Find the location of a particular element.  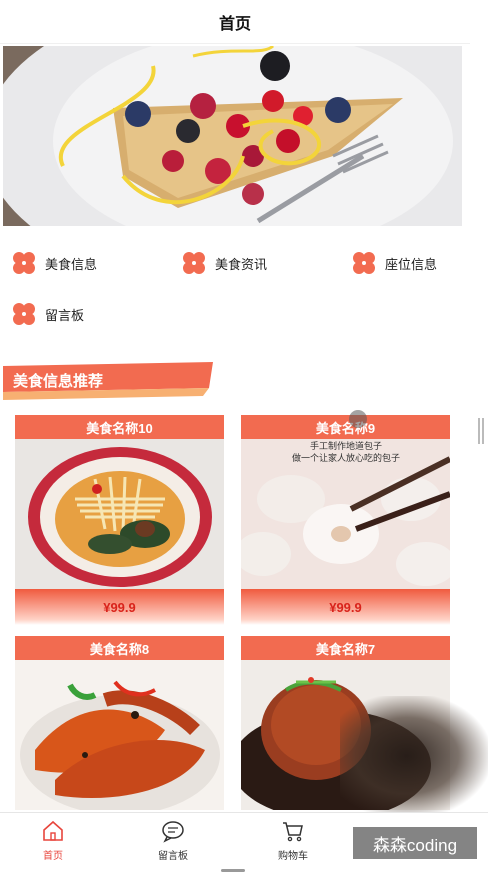

tab-label: 首页 is located at coordinates (53, 856).